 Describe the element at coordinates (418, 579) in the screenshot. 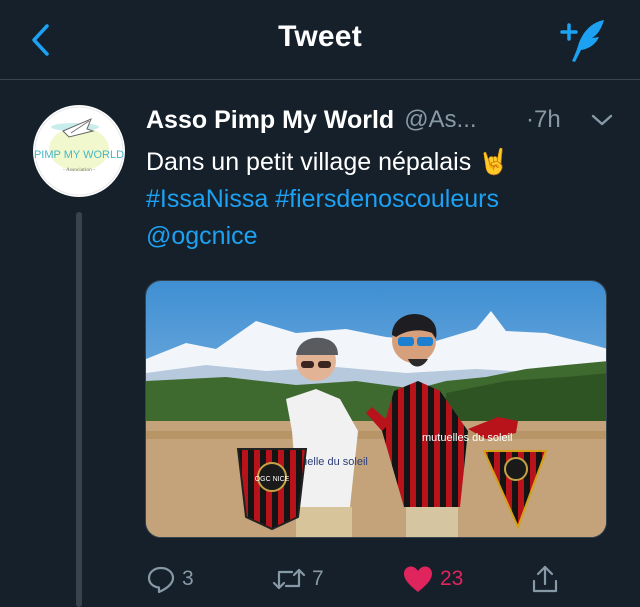

I see `heart-icon` at that location.